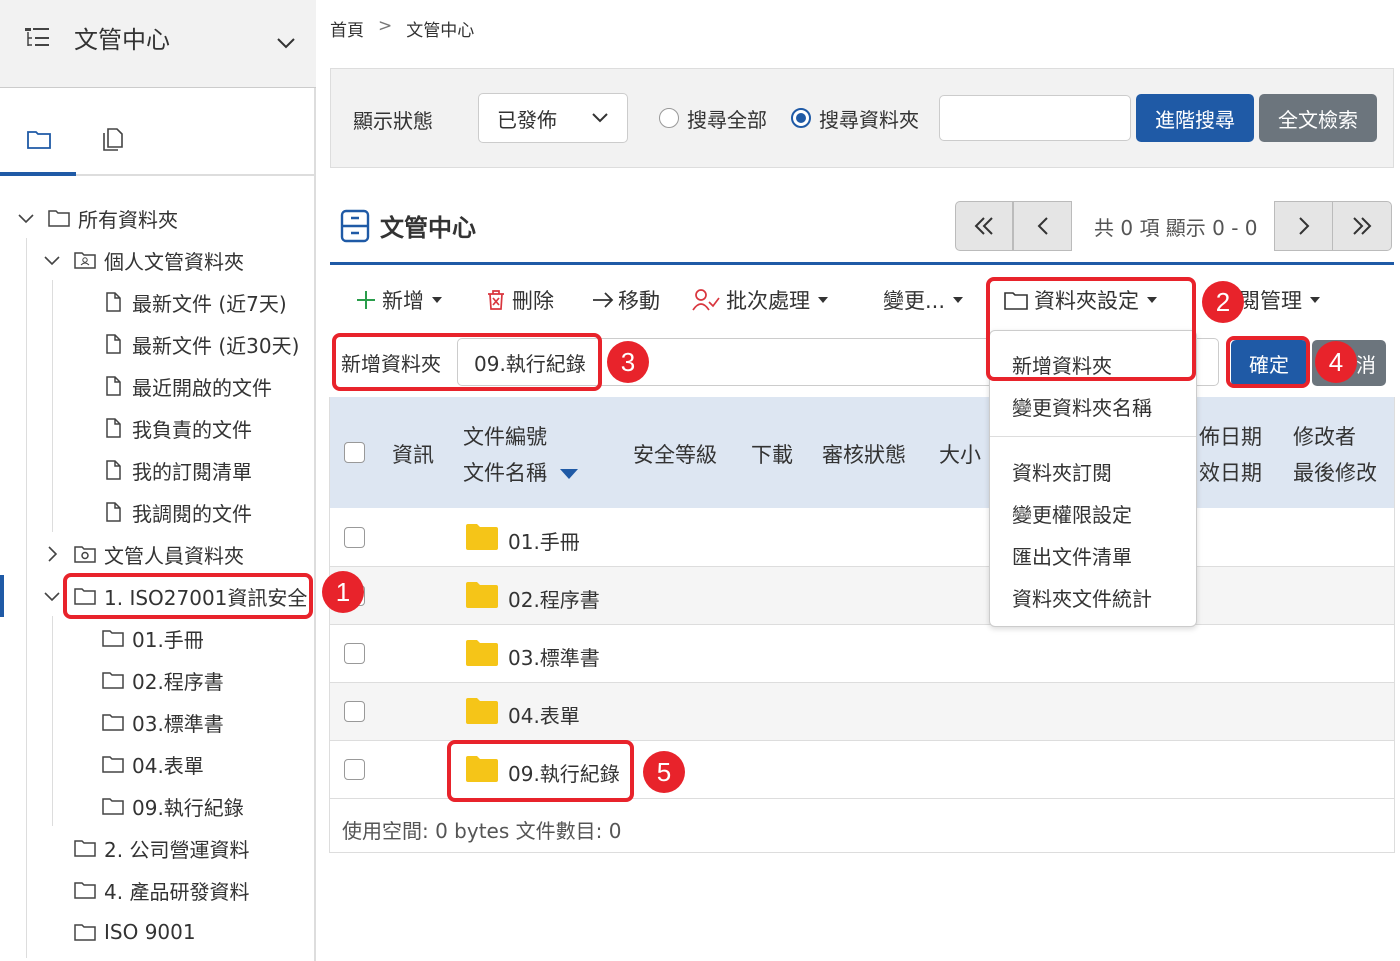 The height and width of the screenshot is (961, 1400). Describe the element at coordinates (122, 40) in the screenshot. I see `sidebar-title: 文管中心` at that location.